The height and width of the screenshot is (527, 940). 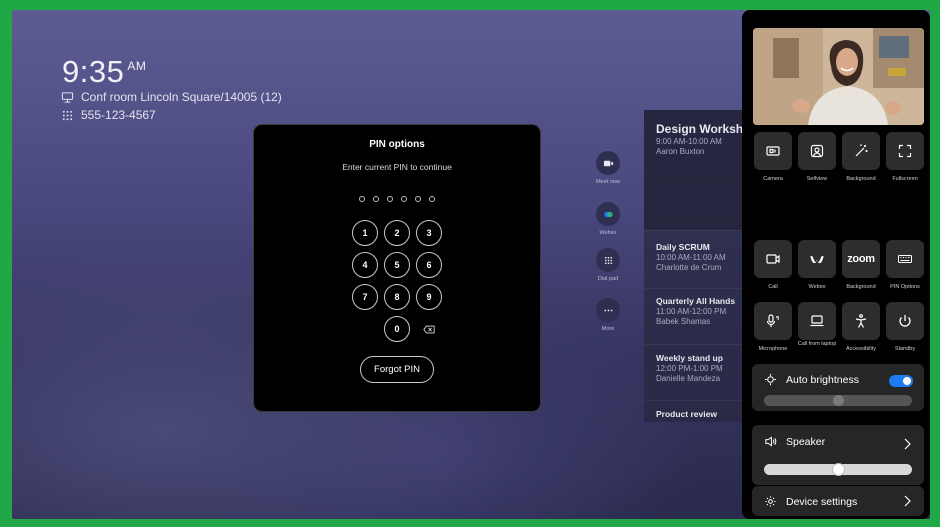 I want to click on power-icon, so click(x=905, y=321).